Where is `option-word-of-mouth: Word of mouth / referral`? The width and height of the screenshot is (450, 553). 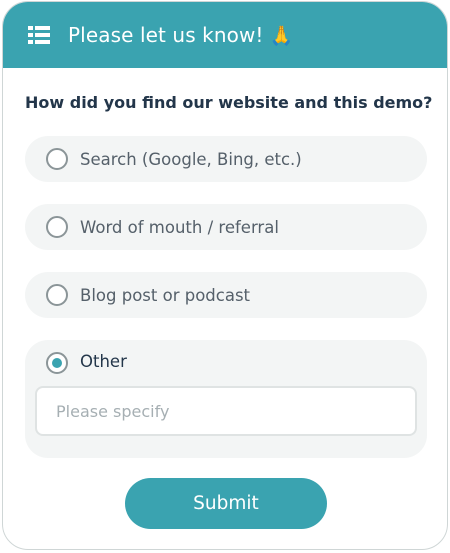 option-word-of-mouth: Word of mouth / referral is located at coordinates (226, 227).